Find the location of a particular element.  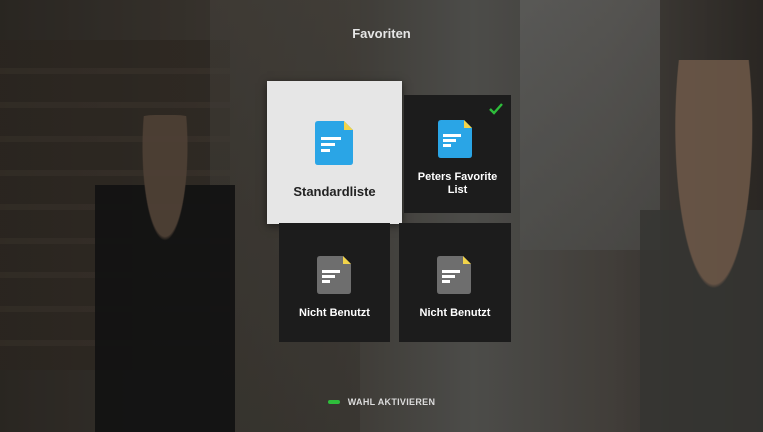

tile-label: Peters Favorite List is located at coordinates (457, 183).